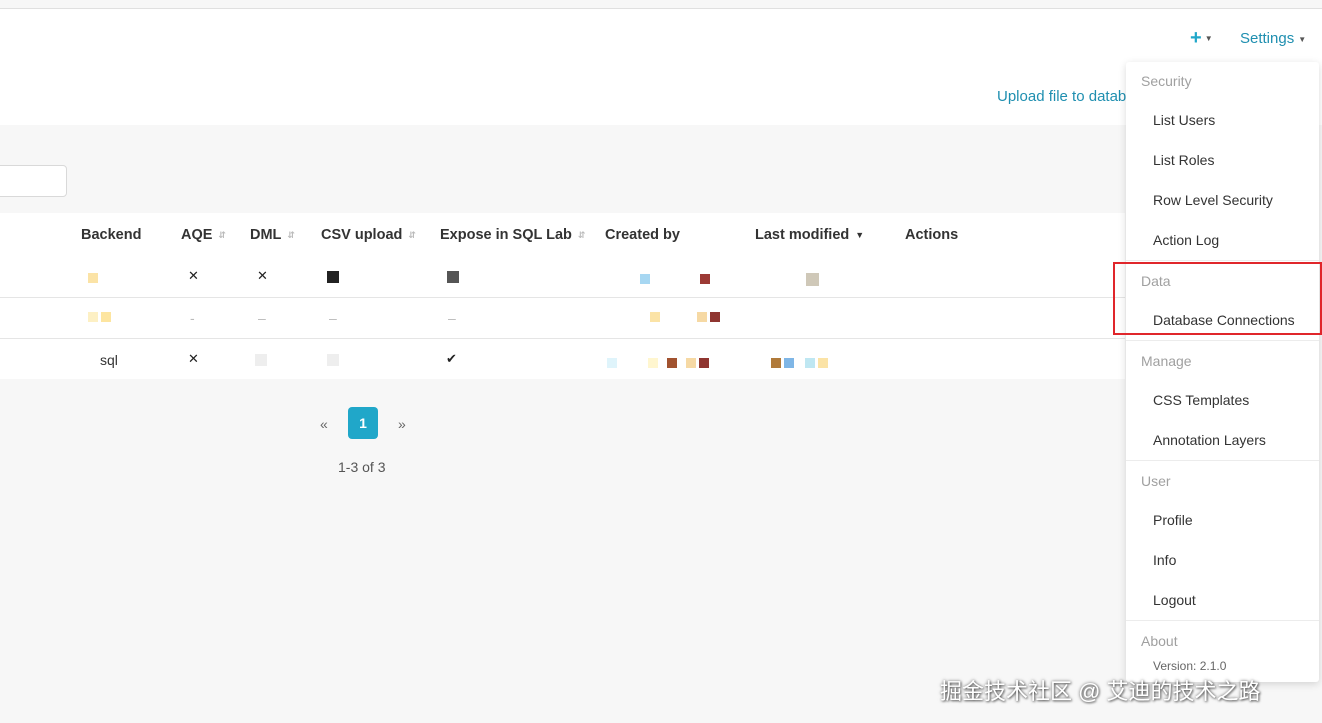 Image resolution: width=1322 pixels, height=723 pixels. What do you see at coordinates (1100, 691) in the screenshot?
I see `watermark: 掘金技术社区 @ 艾迪的技术之路` at bounding box center [1100, 691].